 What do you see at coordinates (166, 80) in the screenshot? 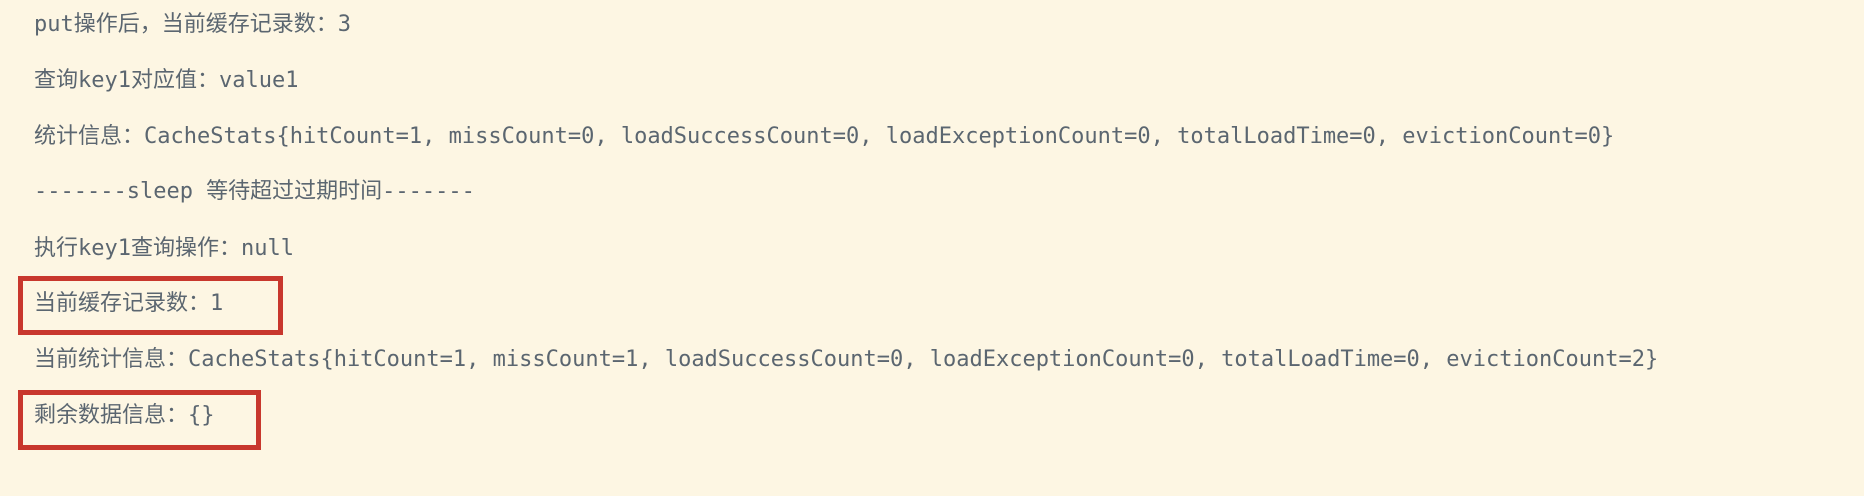
I see `console-line: 查询key1对应值：value1` at bounding box center [166, 80].